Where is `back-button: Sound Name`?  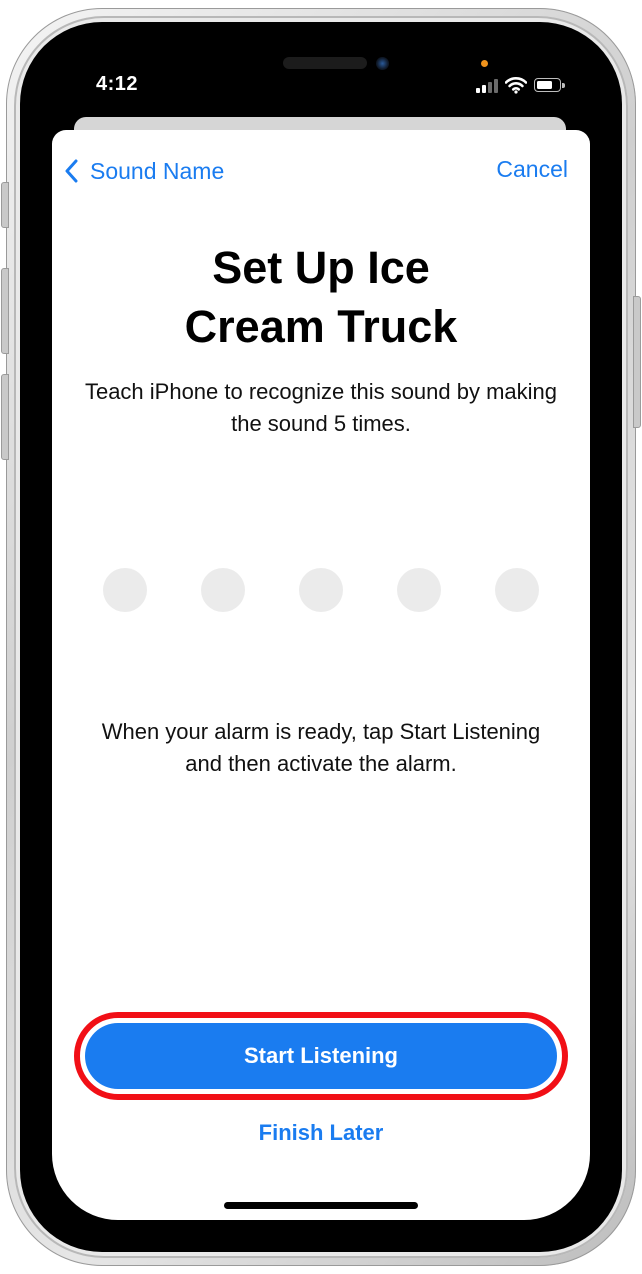 back-button: Sound Name is located at coordinates (144, 171).